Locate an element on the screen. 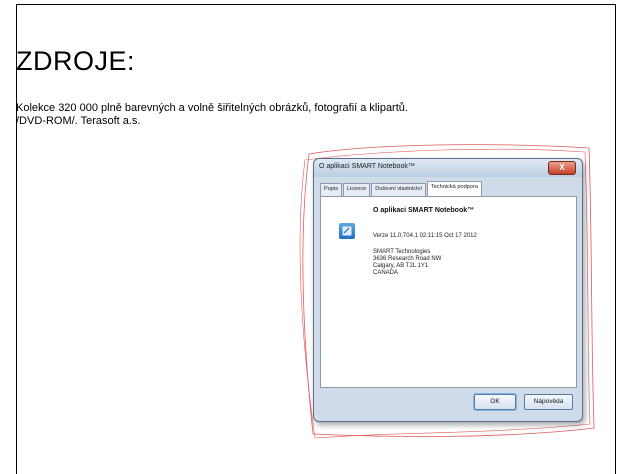  dialog-titlebar: O aplikaci SMART Notebook™ X is located at coordinates (448, 168).